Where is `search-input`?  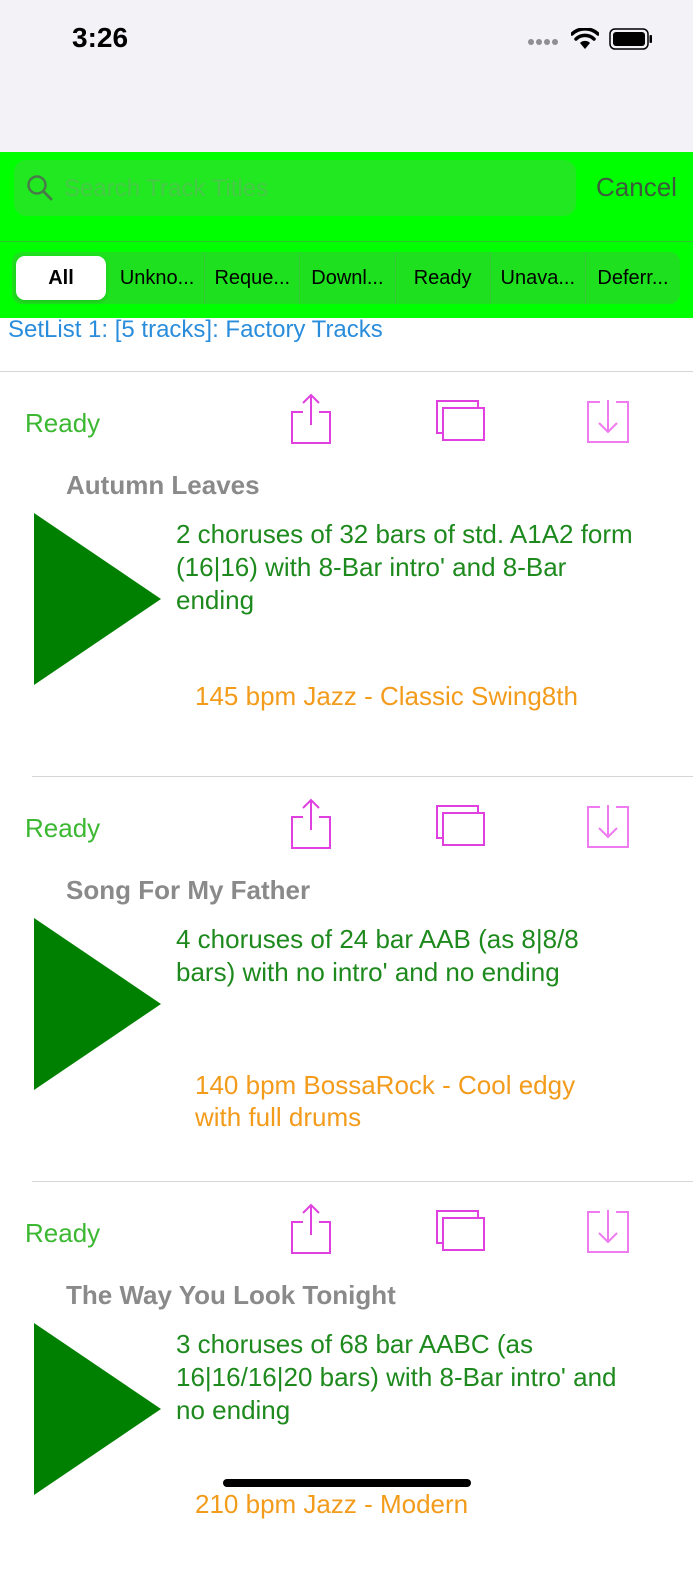
search-input is located at coordinates (314, 189).